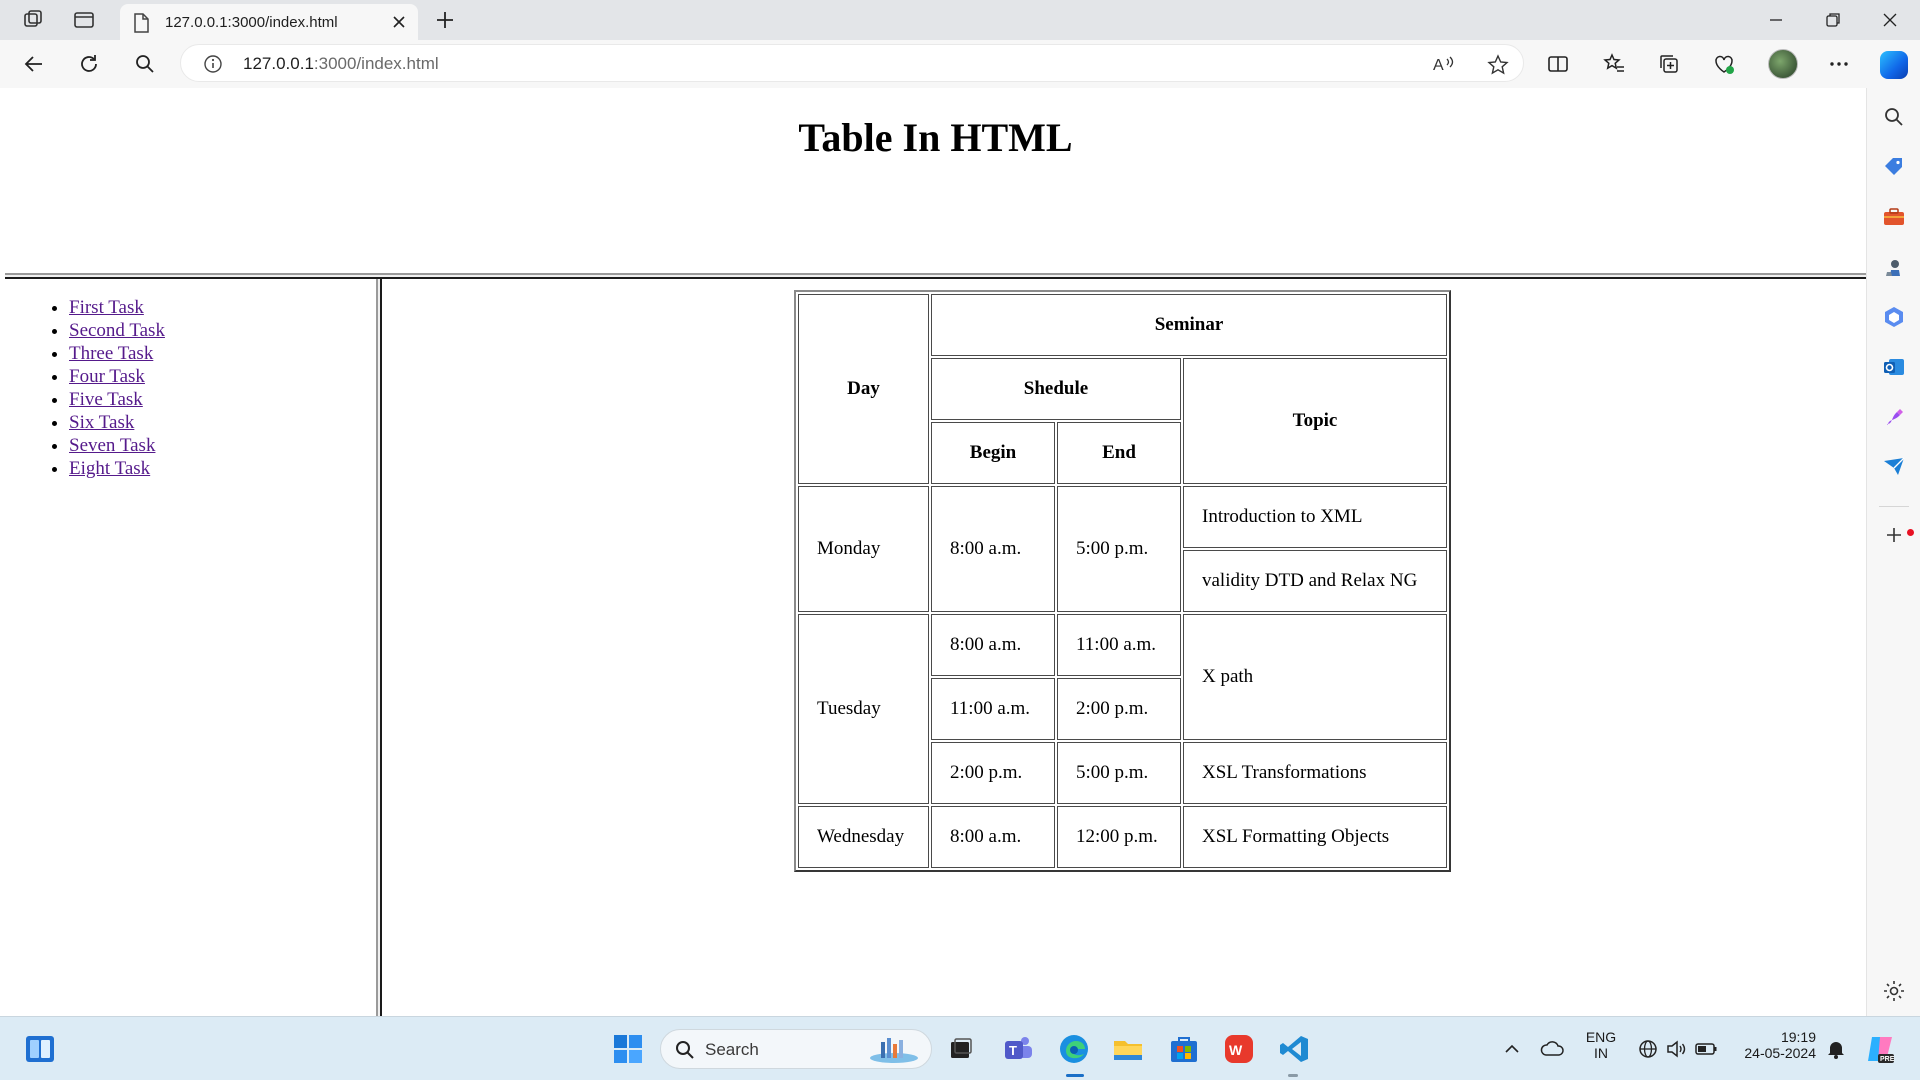  I want to click on edge-browser-icon, so click(1074, 1049).